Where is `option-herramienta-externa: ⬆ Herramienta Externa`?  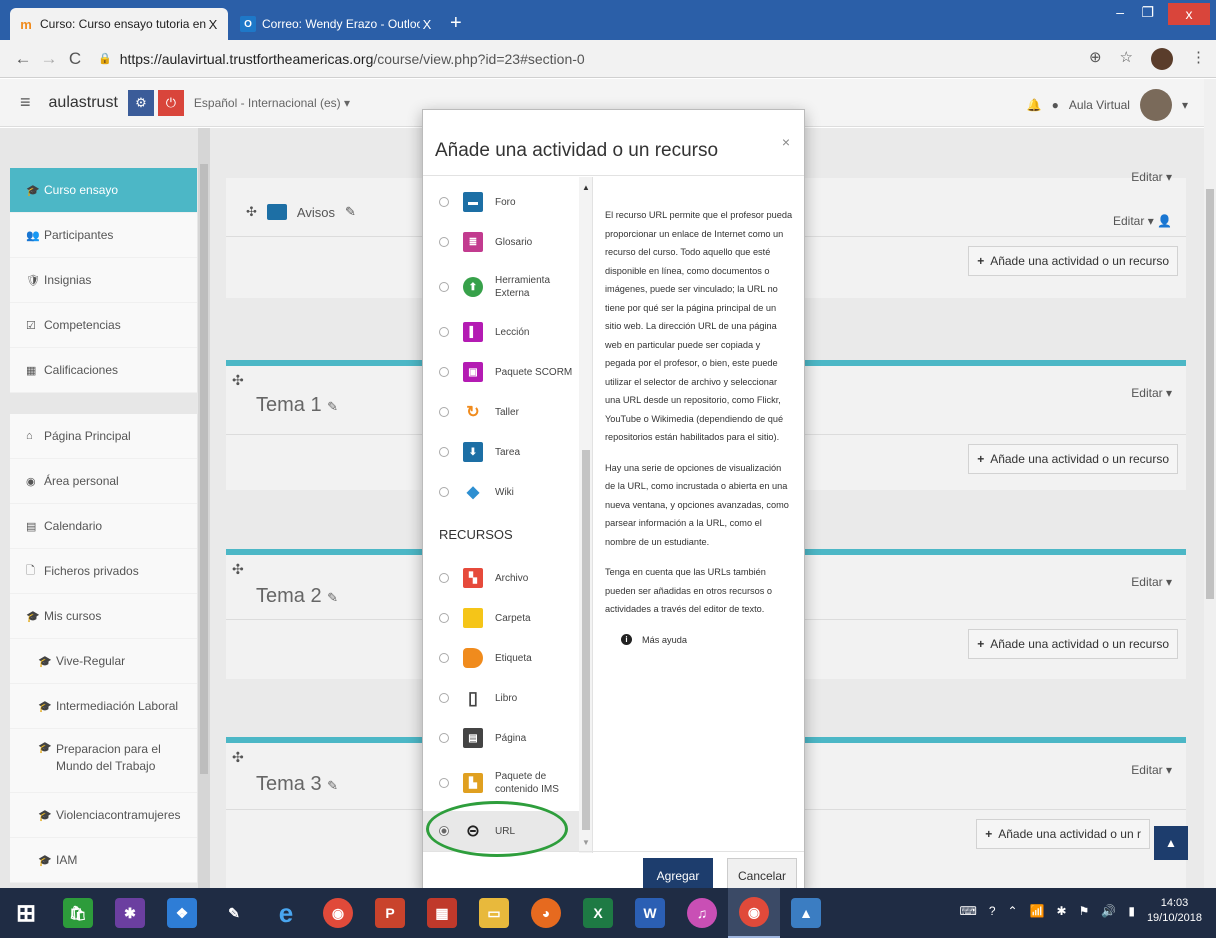
option-herramienta-externa: ⬆ Herramienta Externa is located at coordinates (501, 287).